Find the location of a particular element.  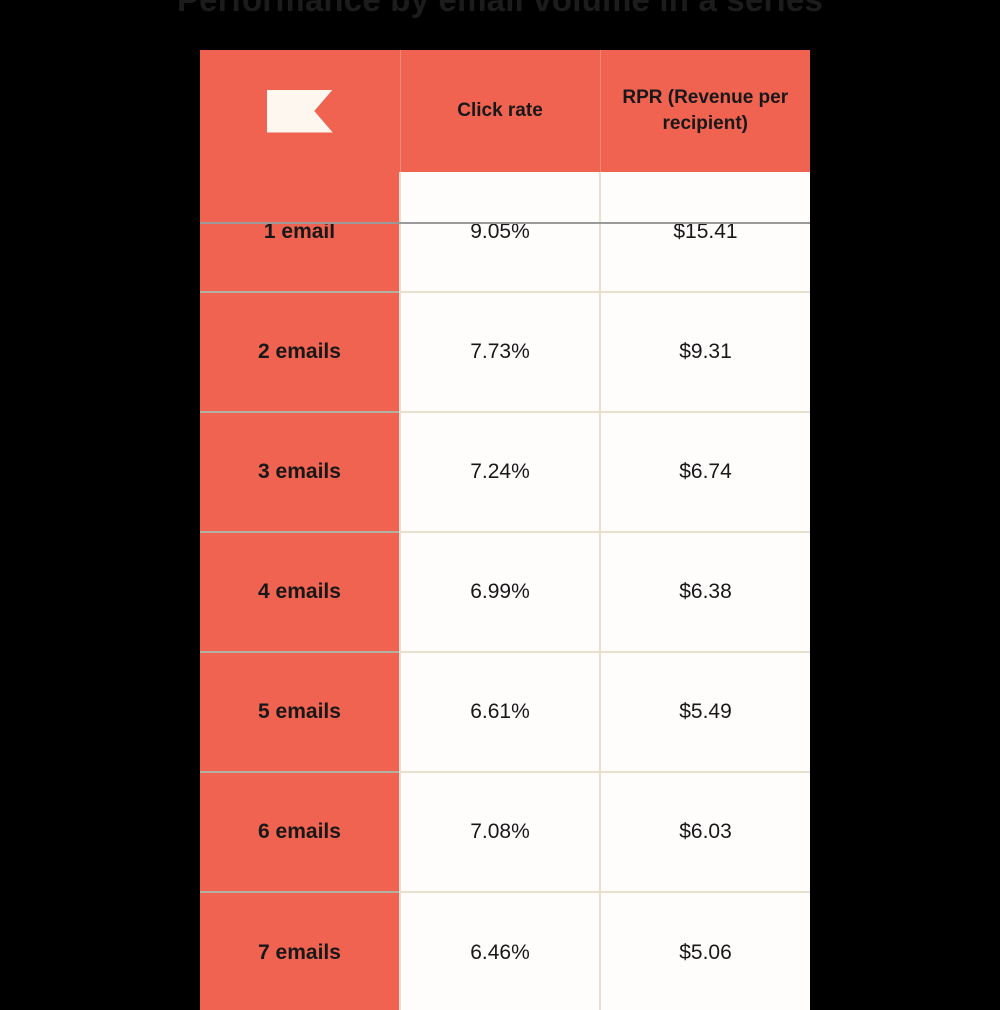

cell-rpr: $15.41 is located at coordinates (704, 232).